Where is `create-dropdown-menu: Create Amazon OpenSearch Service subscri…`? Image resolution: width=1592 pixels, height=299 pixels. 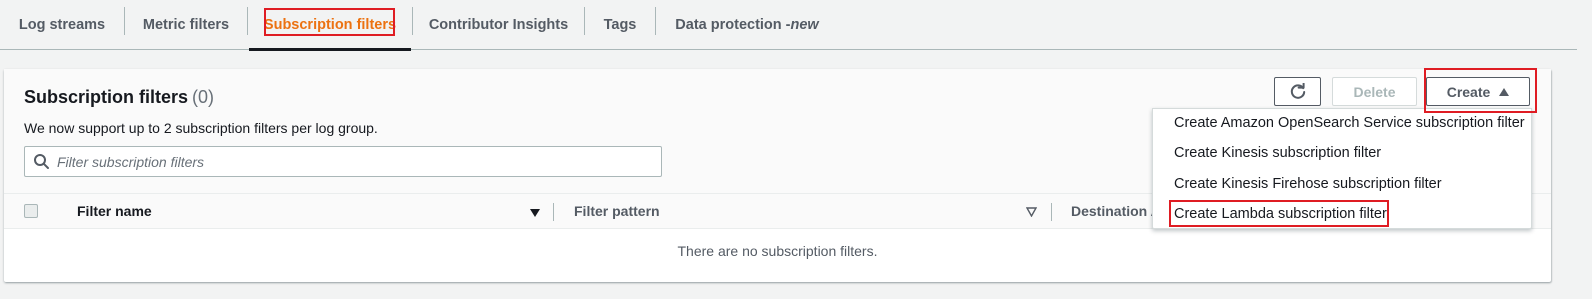 create-dropdown-menu: Create Amazon OpenSearch Service subscri… is located at coordinates (1342, 168).